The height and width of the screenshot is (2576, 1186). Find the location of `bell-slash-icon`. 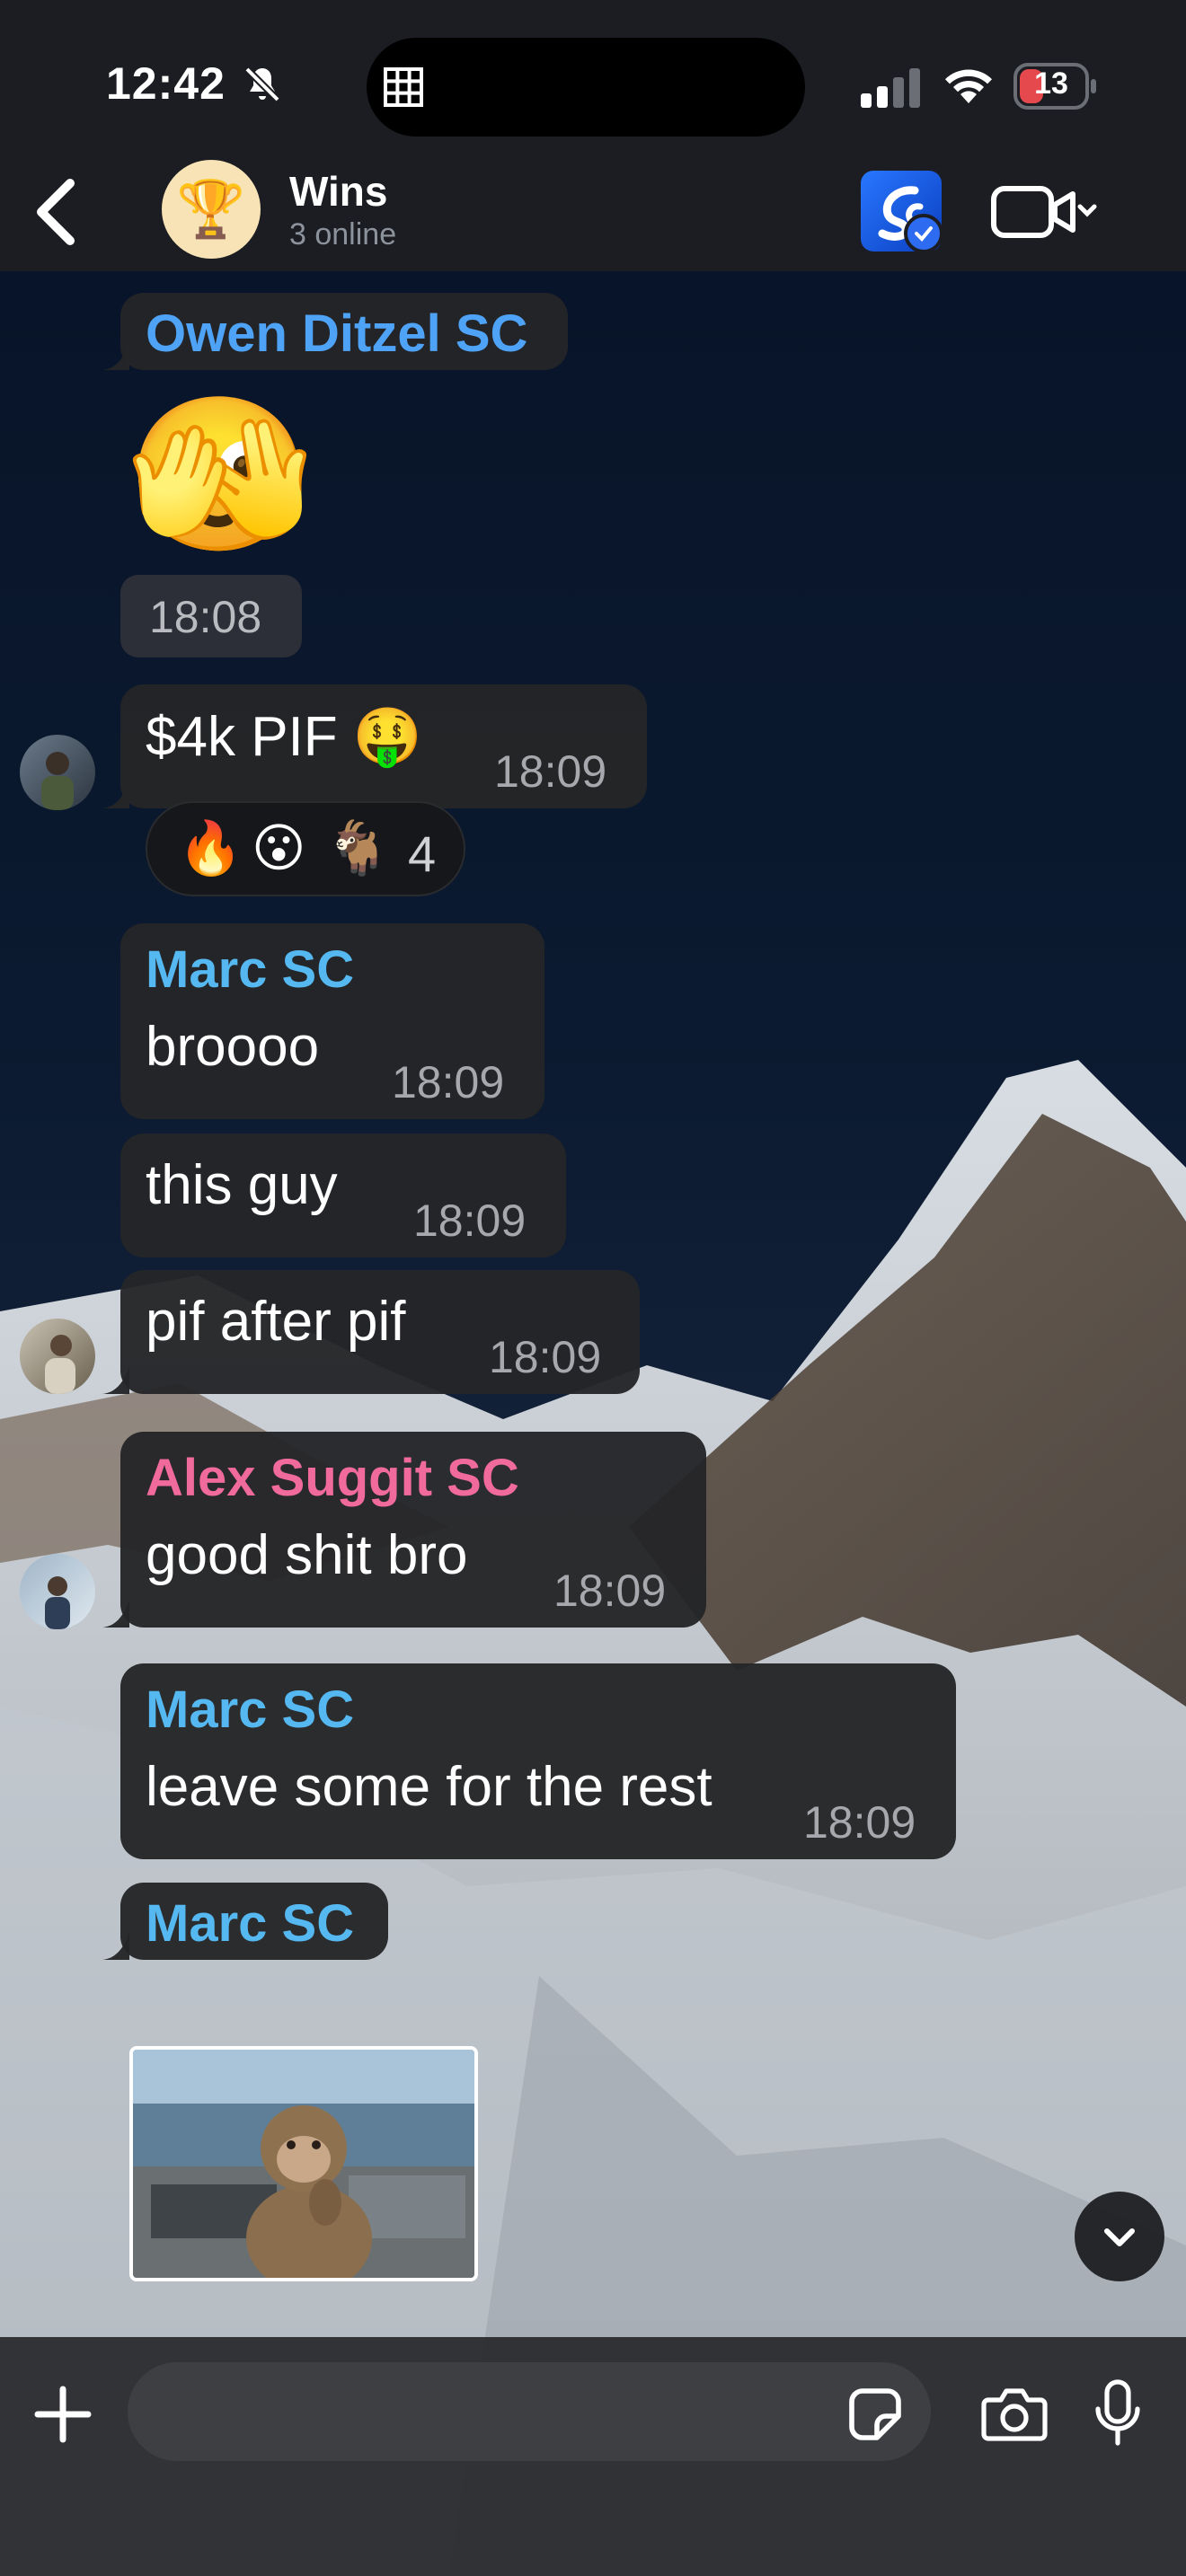

bell-slash-icon is located at coordinates (262, 84).